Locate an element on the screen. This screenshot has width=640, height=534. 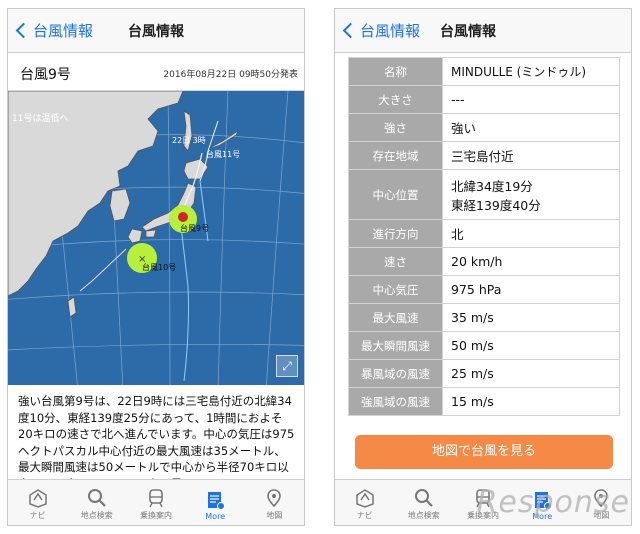
row-key-storm-wind: 暴風域の風速 is located at coordinates (395, 373).